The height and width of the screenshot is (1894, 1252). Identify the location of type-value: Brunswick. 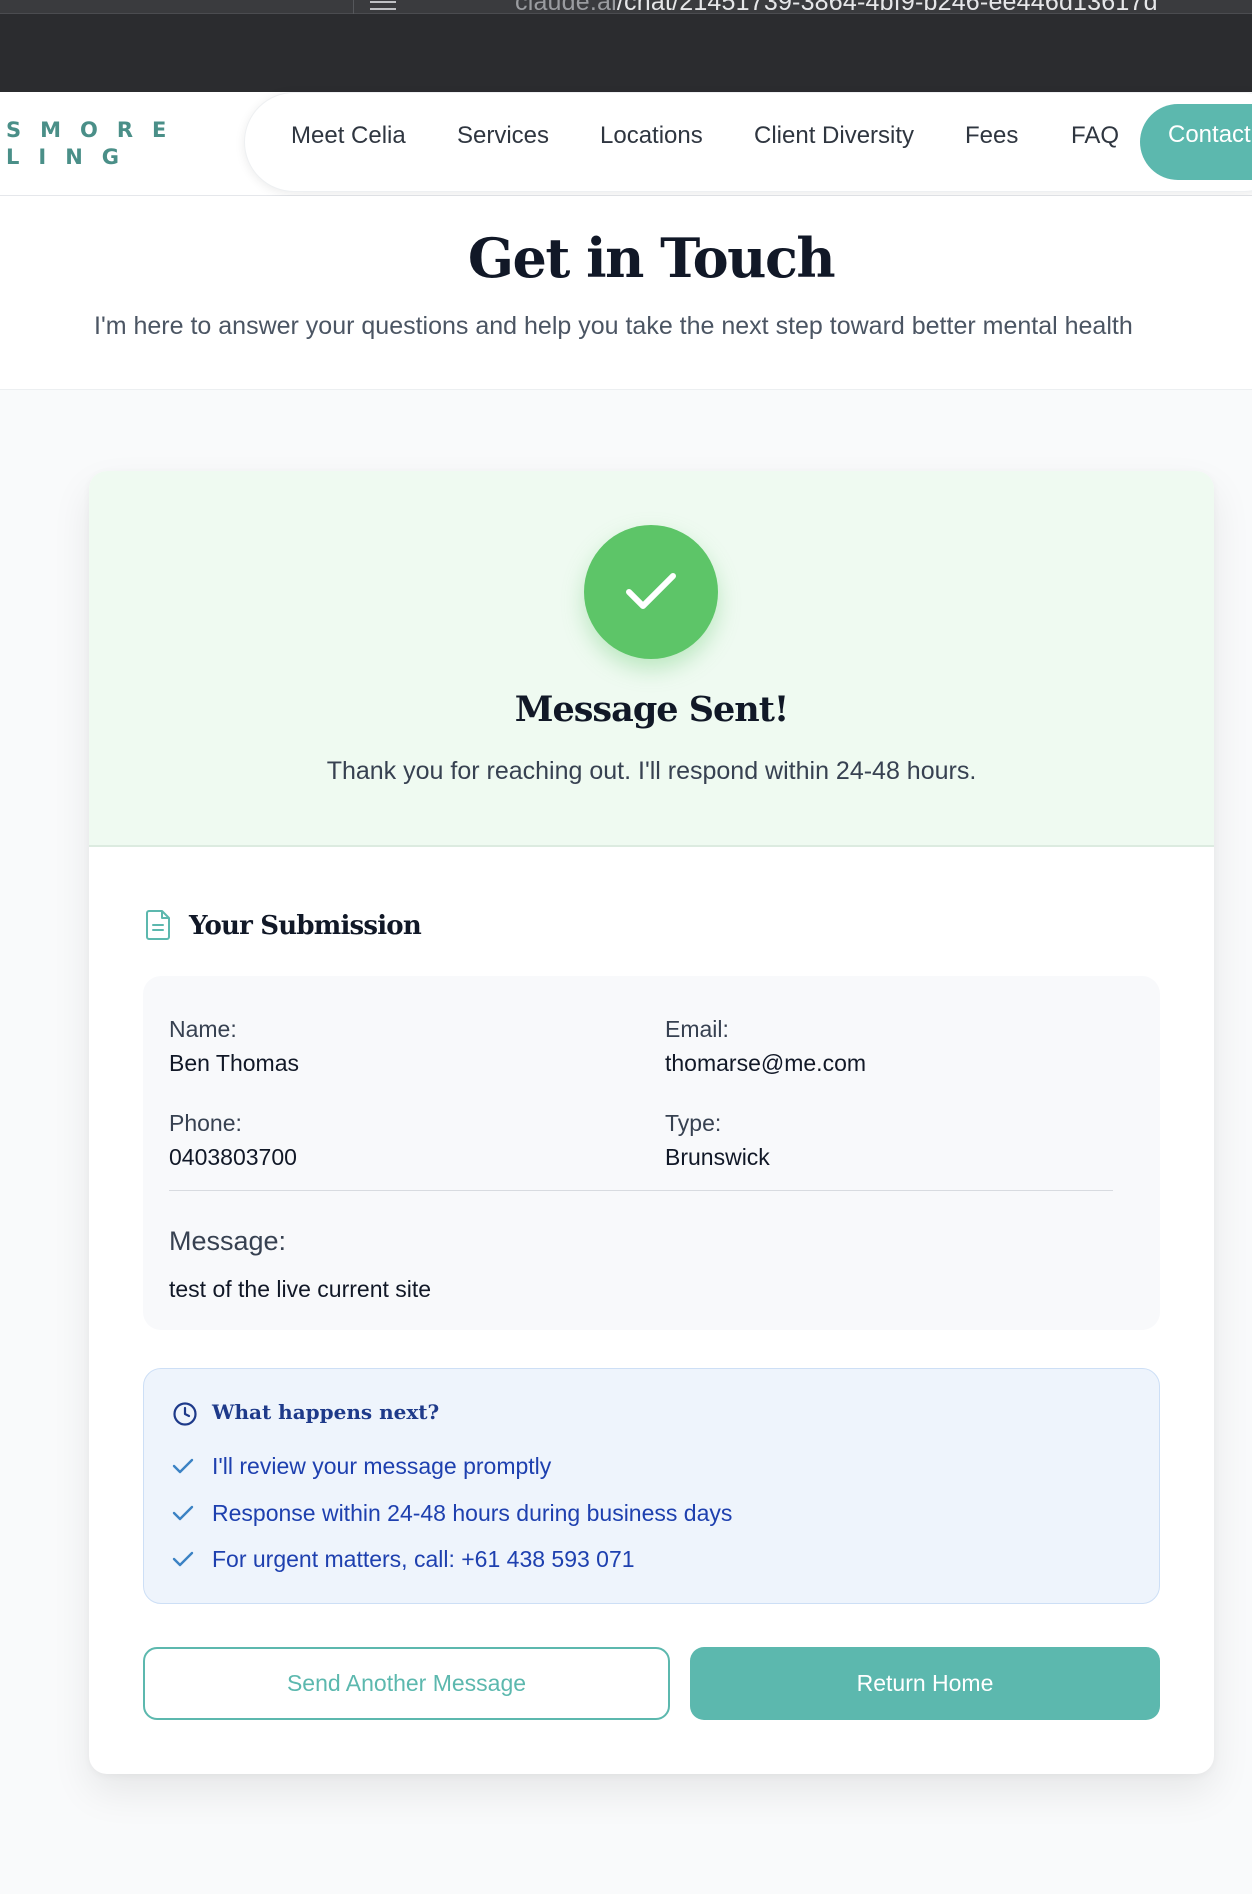
(717, 1157).